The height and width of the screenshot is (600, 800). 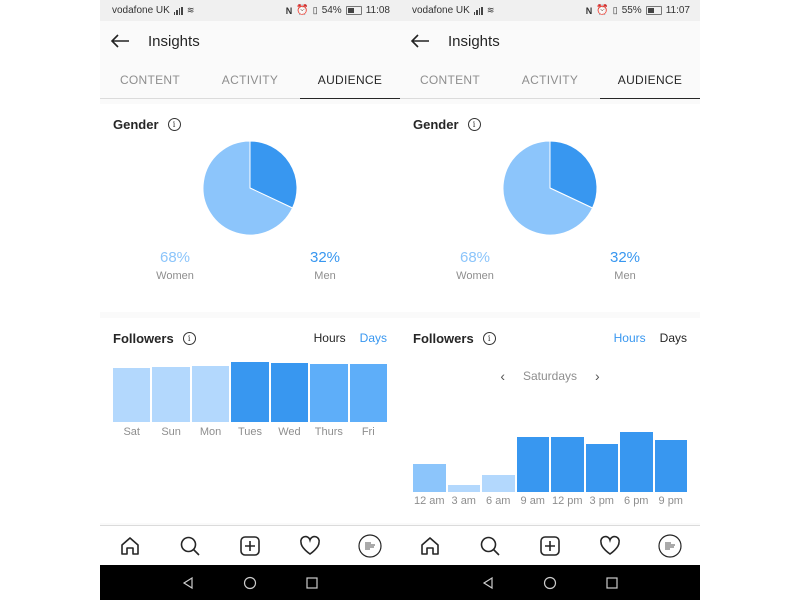 What do you see at coordinates (567, 464) in the screenshot?
I see `bar-12-pm` at bounding box center [567, 464].